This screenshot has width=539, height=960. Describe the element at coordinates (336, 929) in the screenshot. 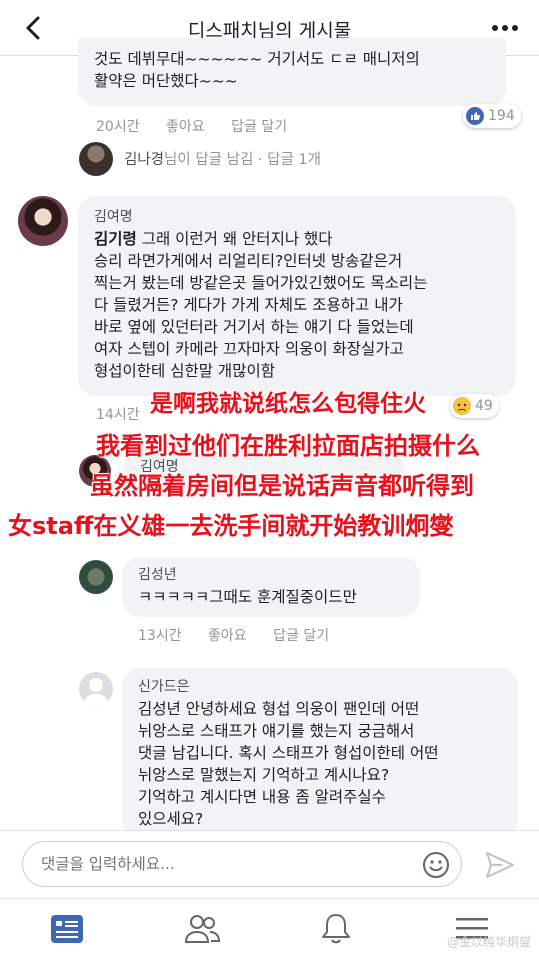

I see `notifications-bell-icon` at that location.